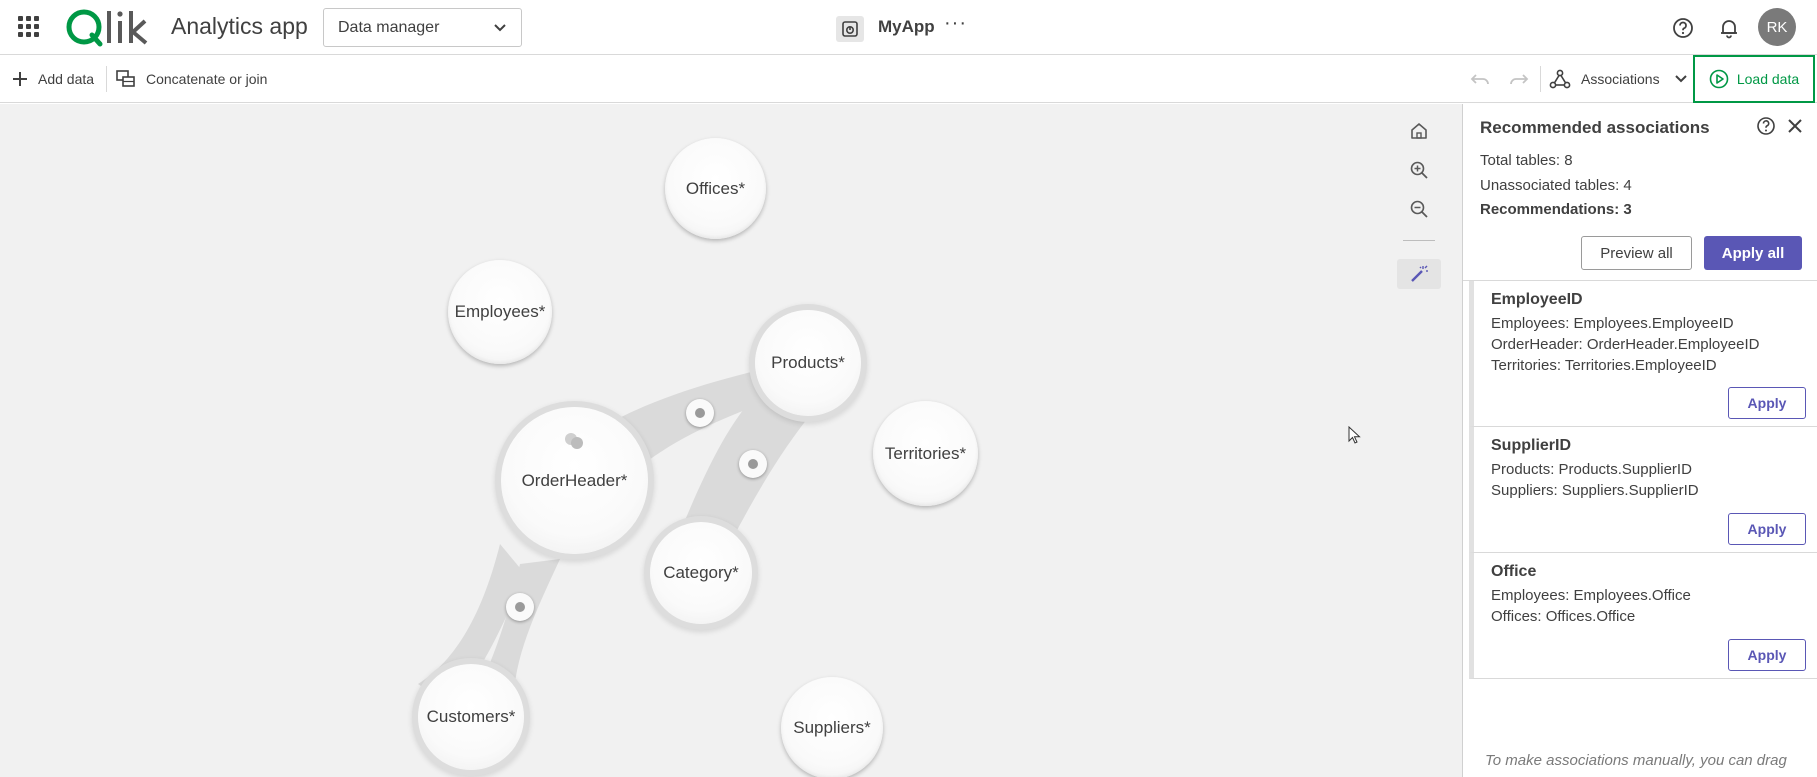 This screenshot has width=1817, height=777. What do you see at coordinates (1563, 616) in the screenshot?
I see `recommendation-mapping: Offices: Offices.Office` at bounding box center [1563, 616].